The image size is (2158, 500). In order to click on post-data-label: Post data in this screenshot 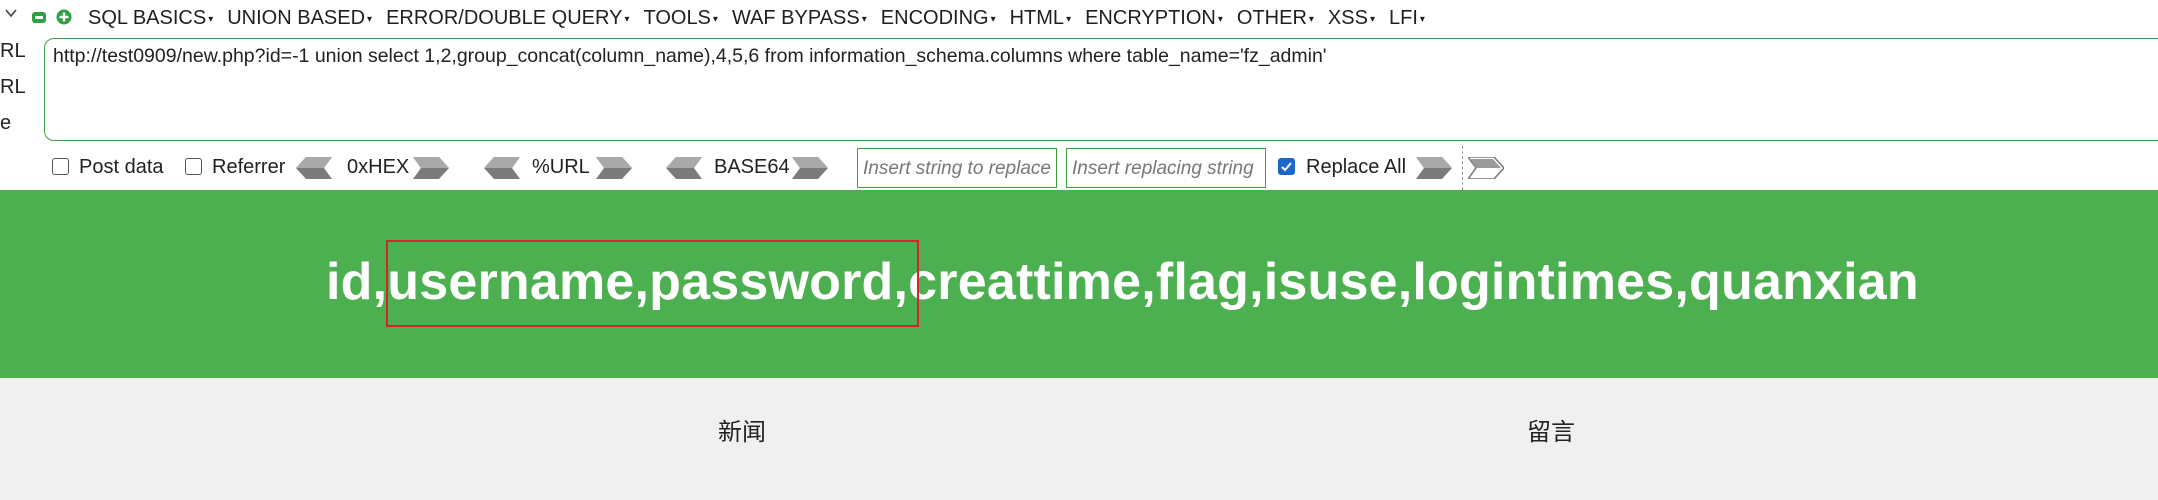, I will do `click(121, 167)`.